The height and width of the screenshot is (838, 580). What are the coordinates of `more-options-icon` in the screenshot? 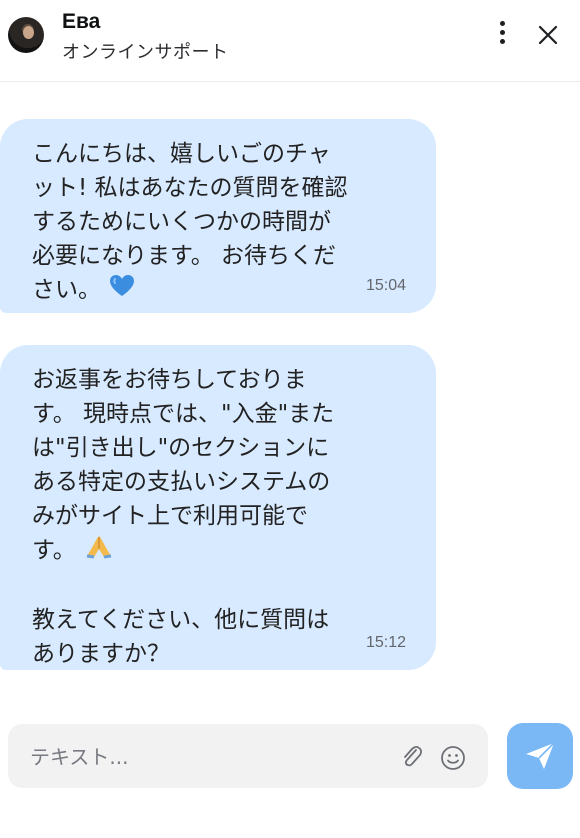 It's located at (502, 33).